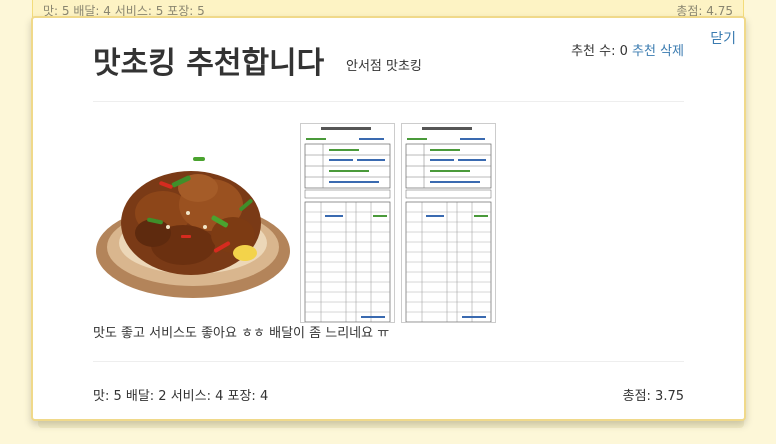 The height and width of the screenshot is (444, 776). I want to click on review-title: 맛초킹 추천합니다, so click(209, 63).